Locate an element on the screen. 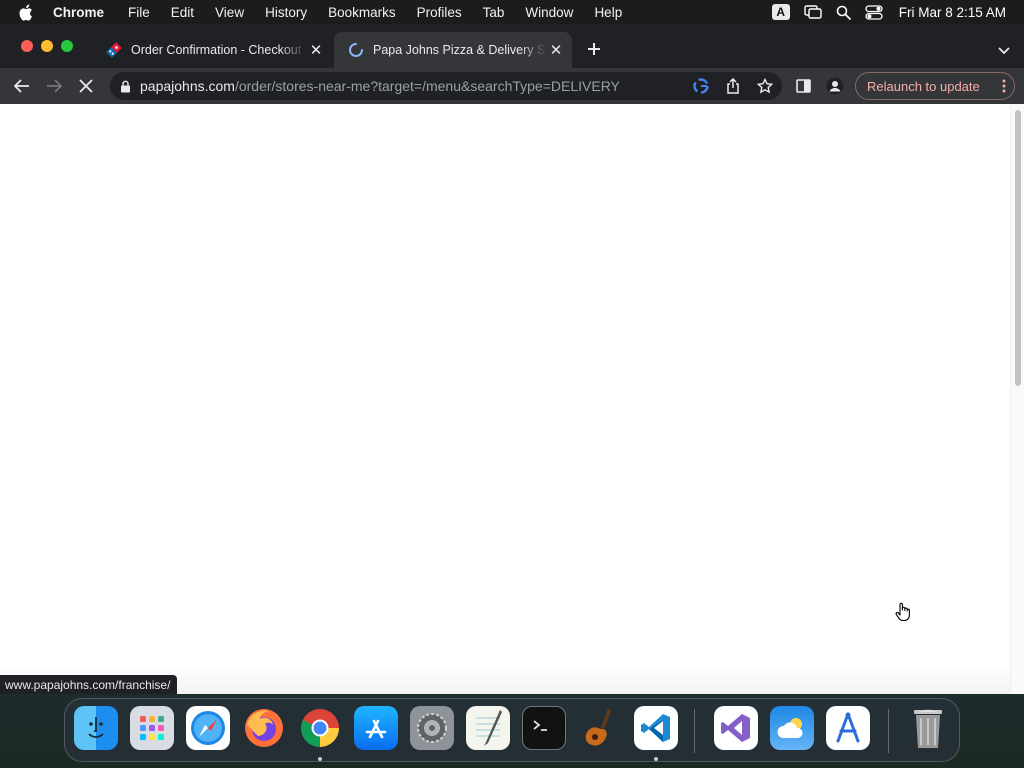 Image resolution: width=1024 pixels, height=768 pixels. menu-view: View is located at coordinates (229, 12).